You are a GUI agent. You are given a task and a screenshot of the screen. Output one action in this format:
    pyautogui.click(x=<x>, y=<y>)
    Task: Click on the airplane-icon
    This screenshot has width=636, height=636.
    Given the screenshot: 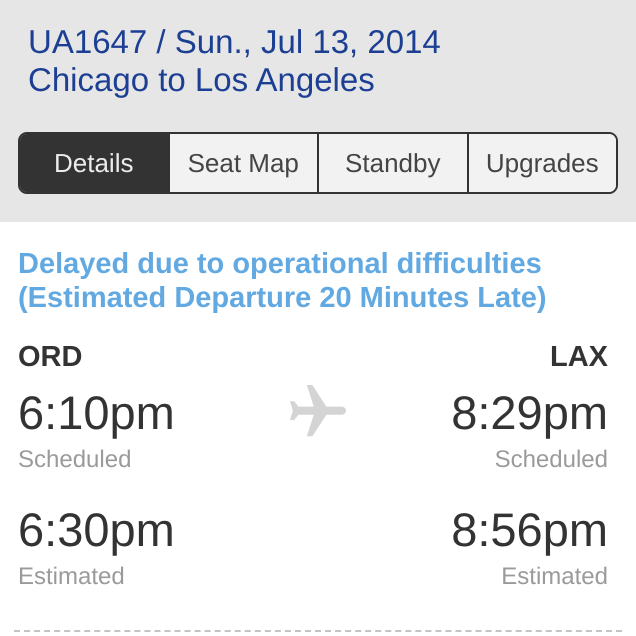 What is the action you would take?
    pyautogui.click(x=318, y=412)
    